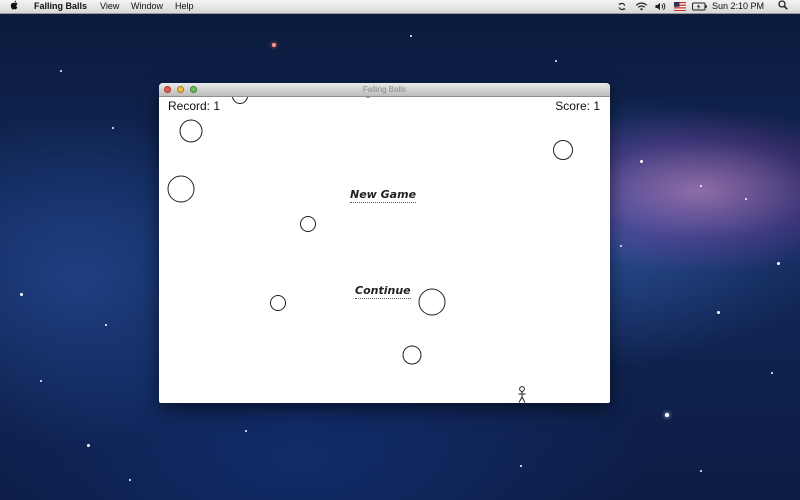 The image size is (800, 500). What do you see at coordinates (660, 6) in the screenshot?
I see `volume-icon` at bounding box center [660, 6].